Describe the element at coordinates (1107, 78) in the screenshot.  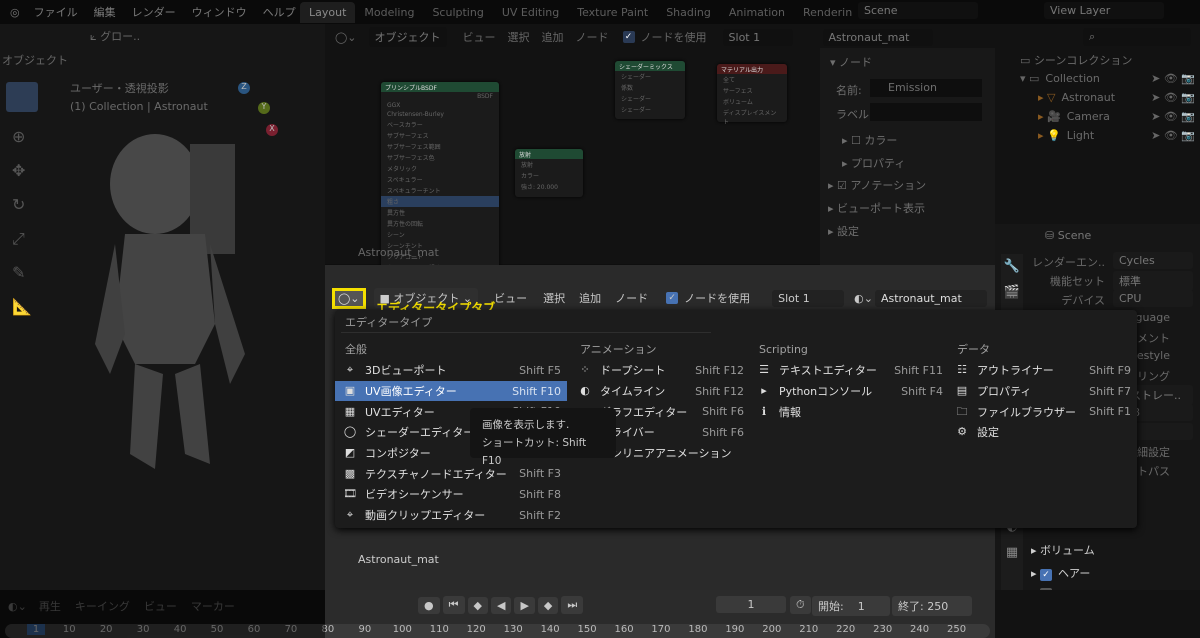
I see `outliner-item-collection: ▾ ▭ Collection ➤ 👁 📷` at that location.